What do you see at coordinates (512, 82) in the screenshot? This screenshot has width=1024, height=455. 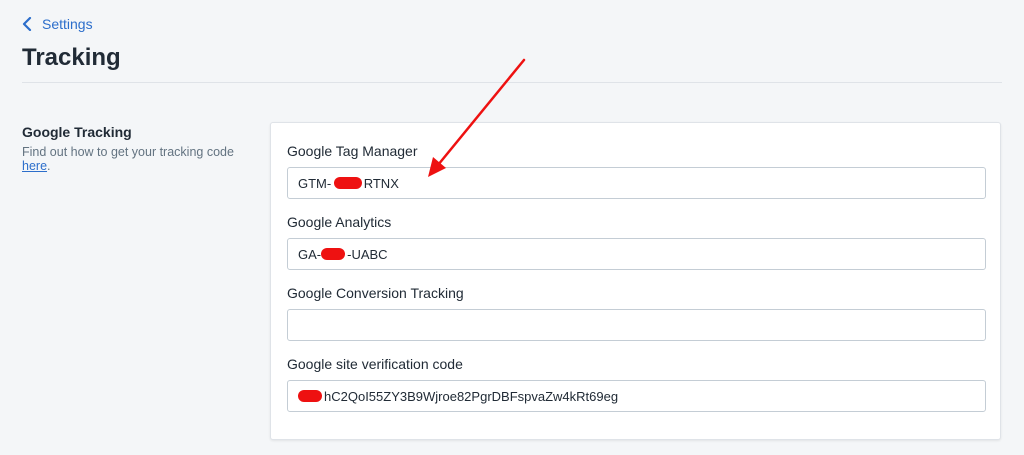 I see `header-divider` at bounding box center [512, 82].